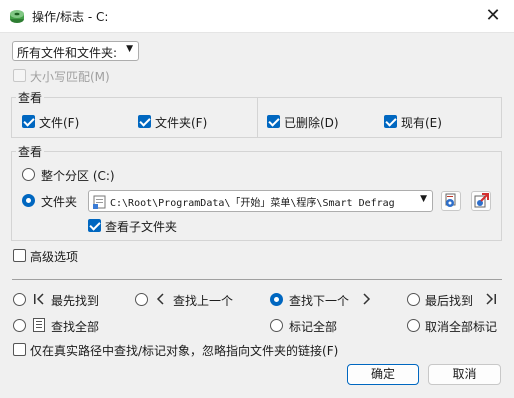  I want to click on window-title: 操作/标志 - C:, so click(70, 17).